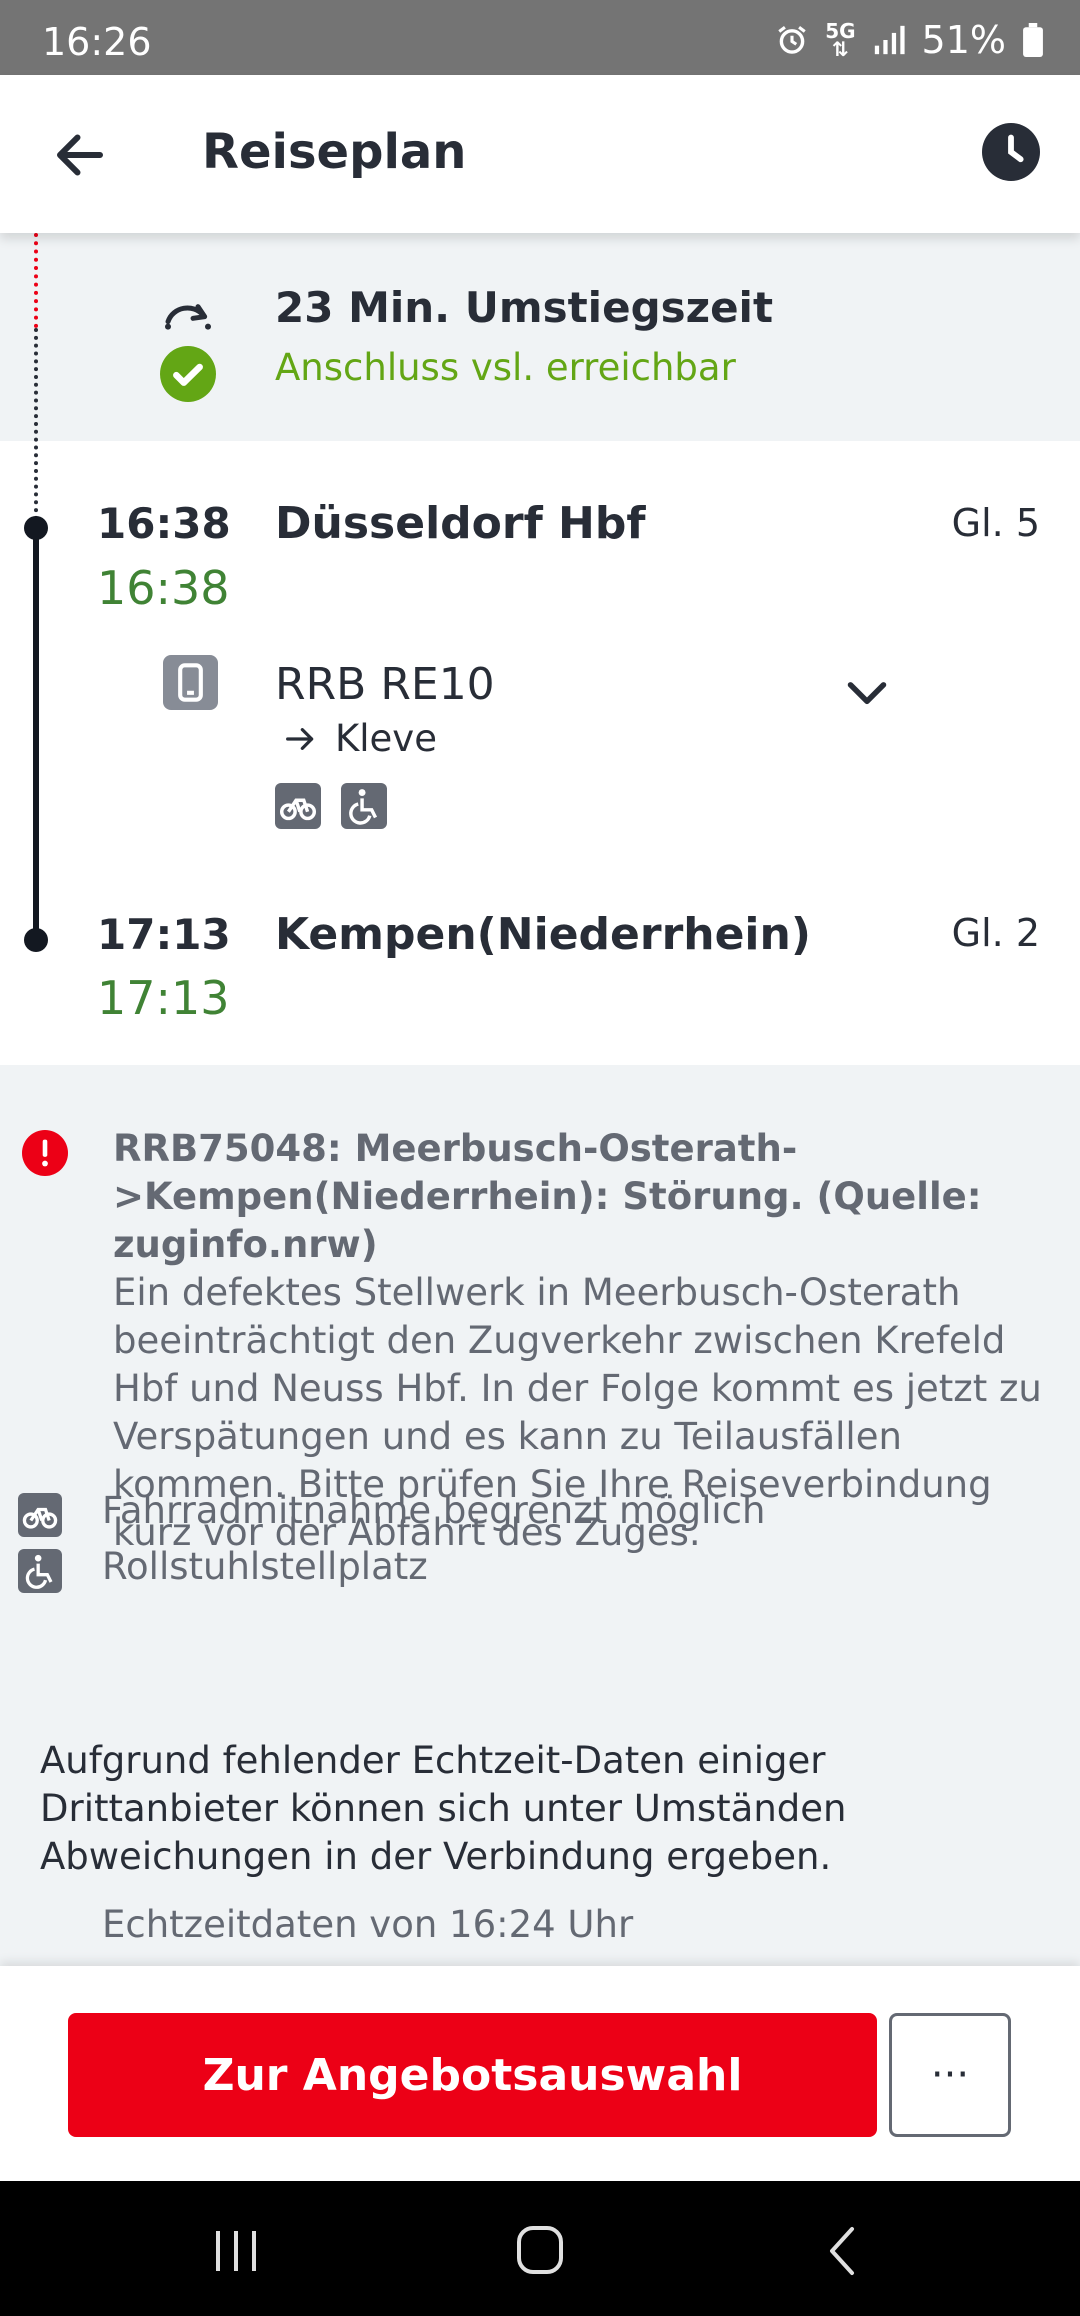  I want to click on stop-name: Düsseldorf Hbf, so click(460, 523).